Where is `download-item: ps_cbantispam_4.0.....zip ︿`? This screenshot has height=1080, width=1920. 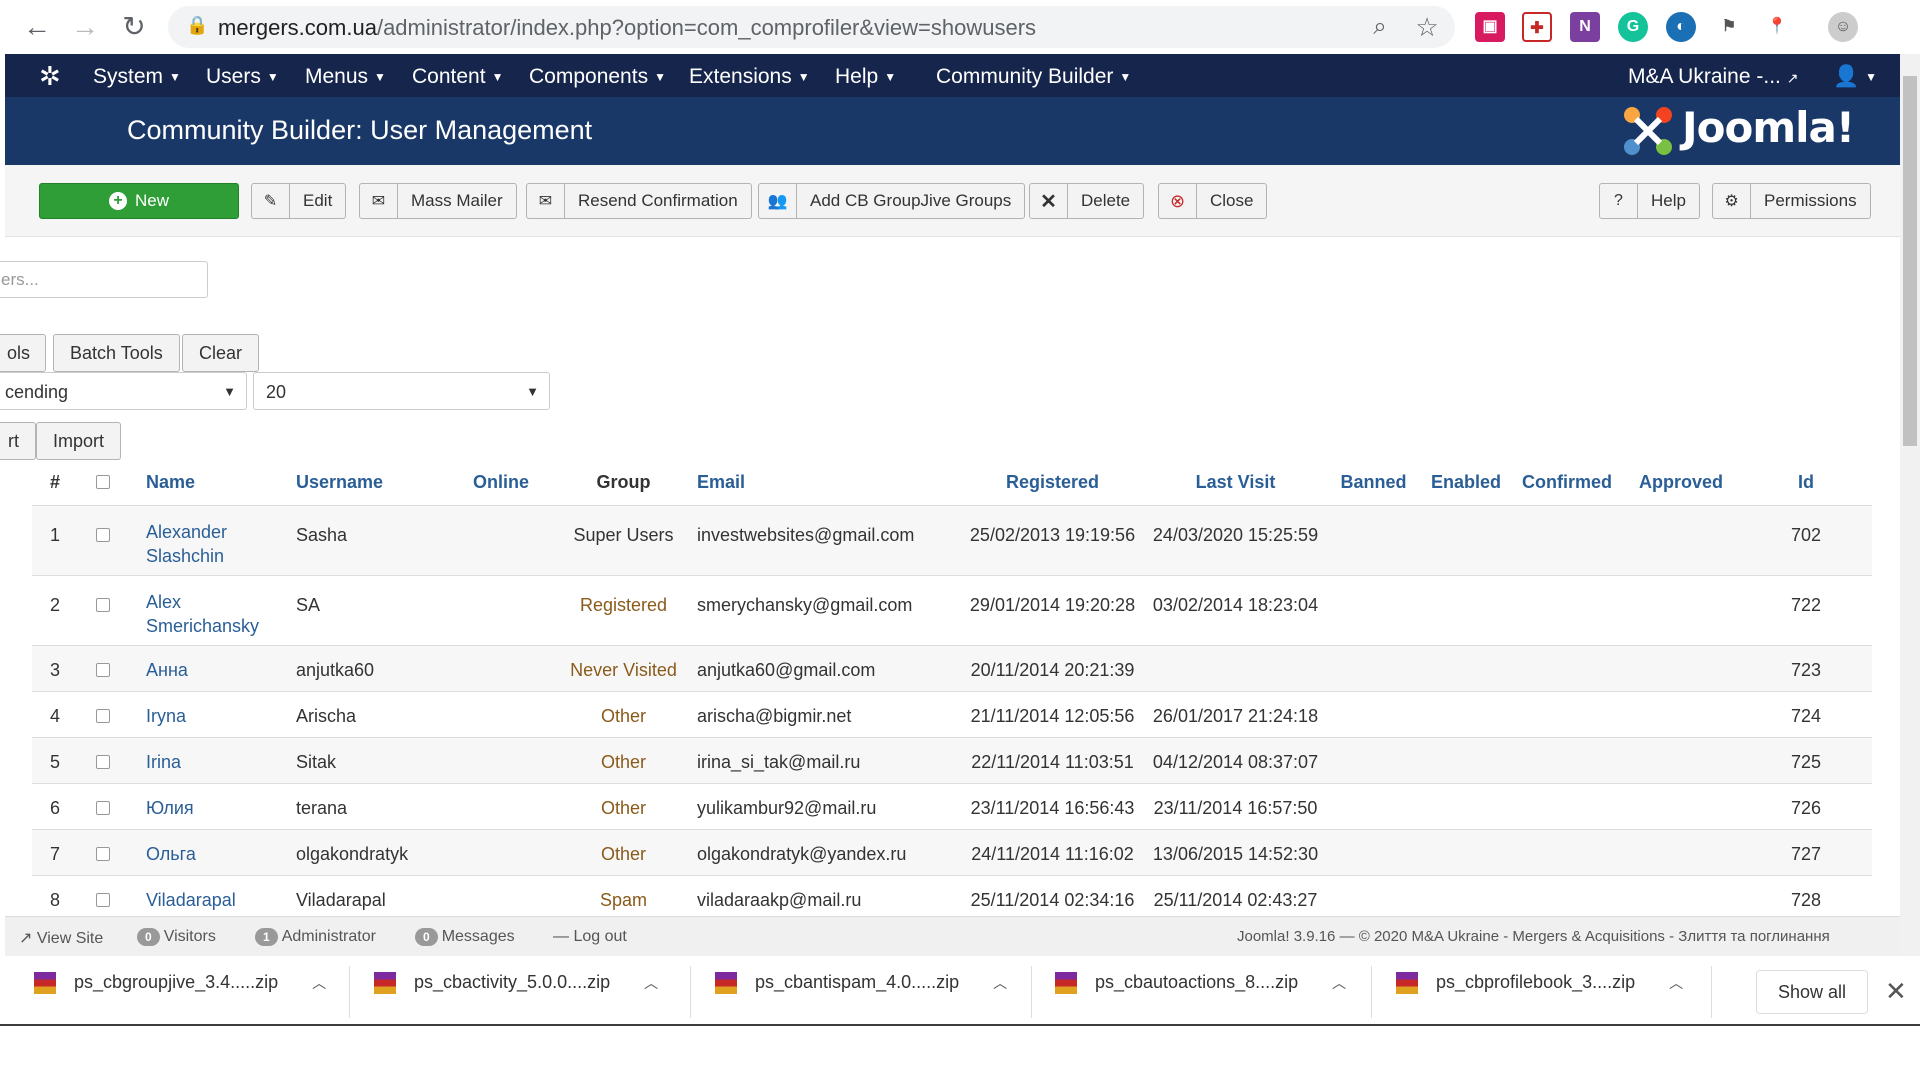
download-item: ps_cbantispam_4.0.....zip ︿ is located at coordinates (861, 992).